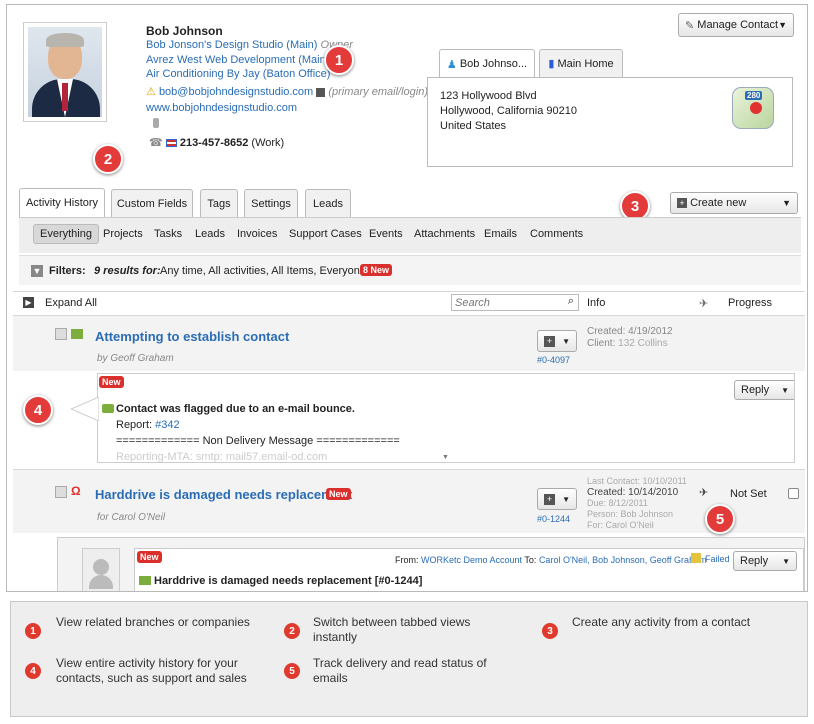 The width and height of the screenshot is (814, 724). What do you see at coordinates (67, 271) in the screenshot?
I see `filters-label: Filters:` at bounding box center [67, 271].